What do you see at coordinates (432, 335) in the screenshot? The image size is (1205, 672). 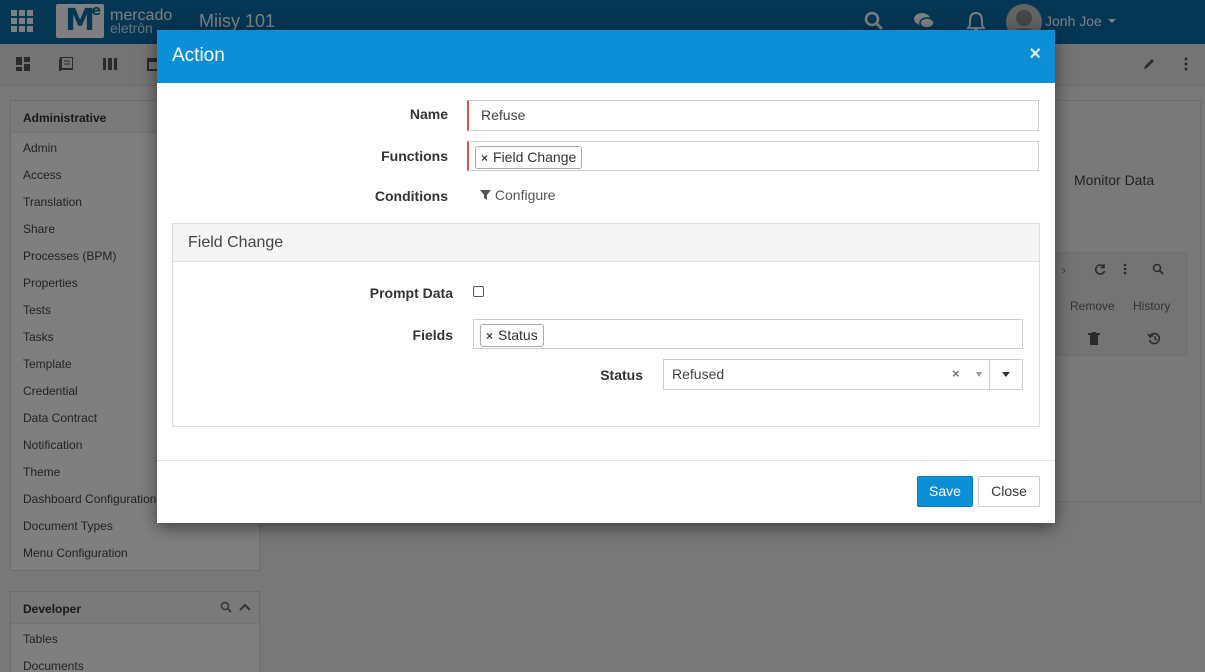 I see `fields-label: Fields` at bounding box center [432, 335].